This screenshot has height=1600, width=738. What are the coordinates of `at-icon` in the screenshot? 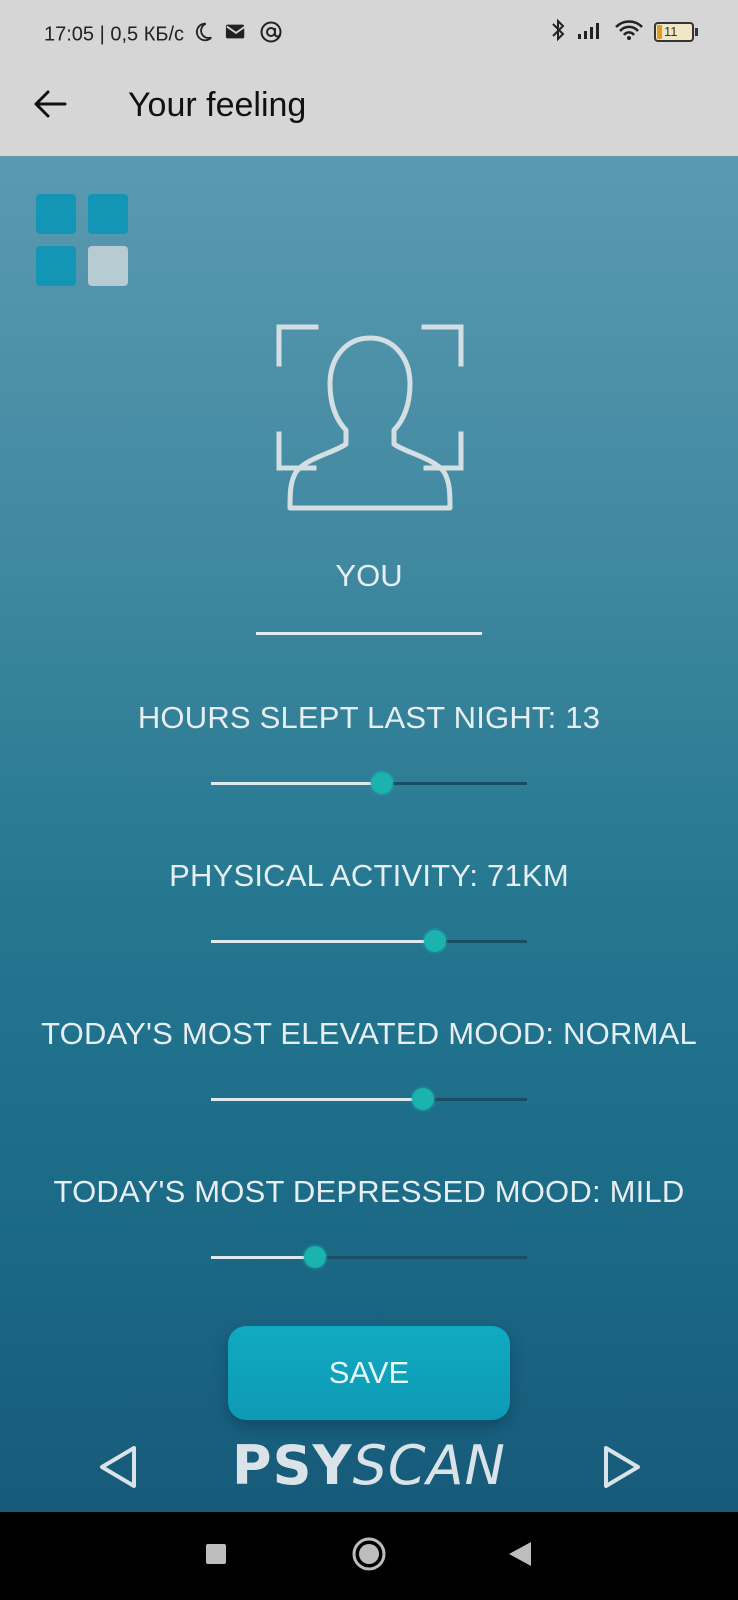 It's located at (271, 35).